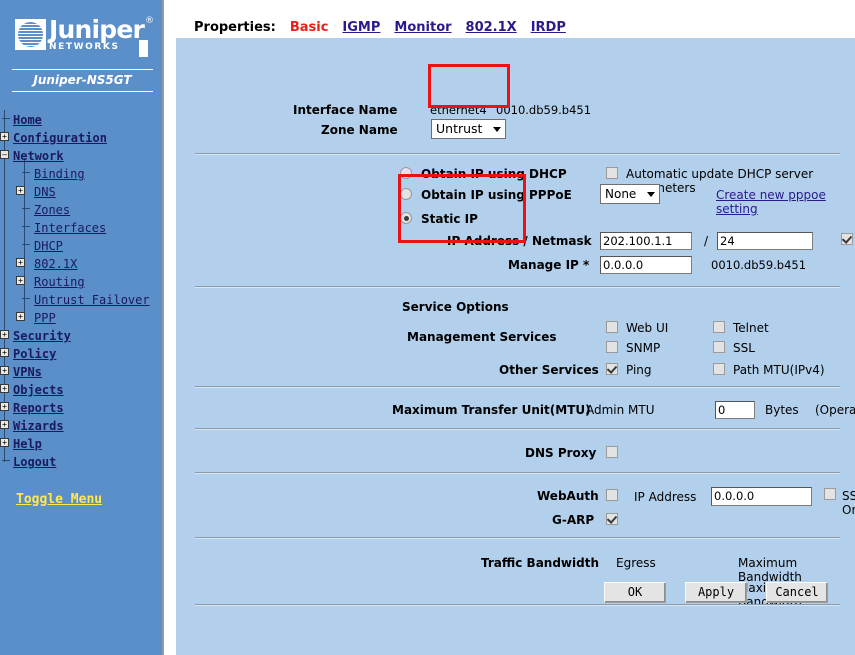 This screenshot has width=855, height=655. Describe the element at coordinates (647, 328) in the screenshot. I see `service-webui-label: Web UI` at that location.